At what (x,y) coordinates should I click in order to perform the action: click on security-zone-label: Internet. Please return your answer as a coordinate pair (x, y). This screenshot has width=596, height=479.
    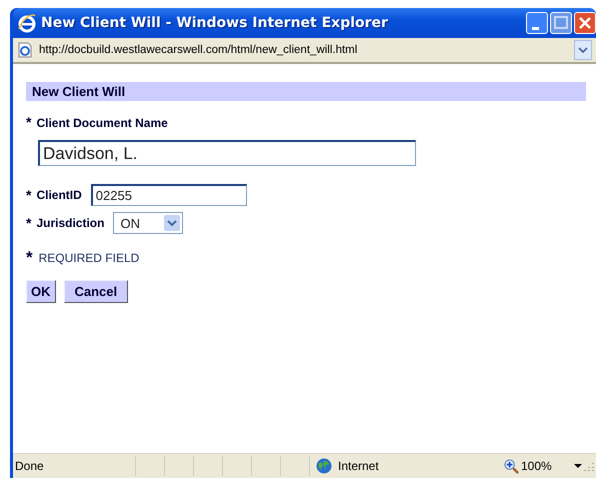
    Looking at the image, I should click on (358, 466).